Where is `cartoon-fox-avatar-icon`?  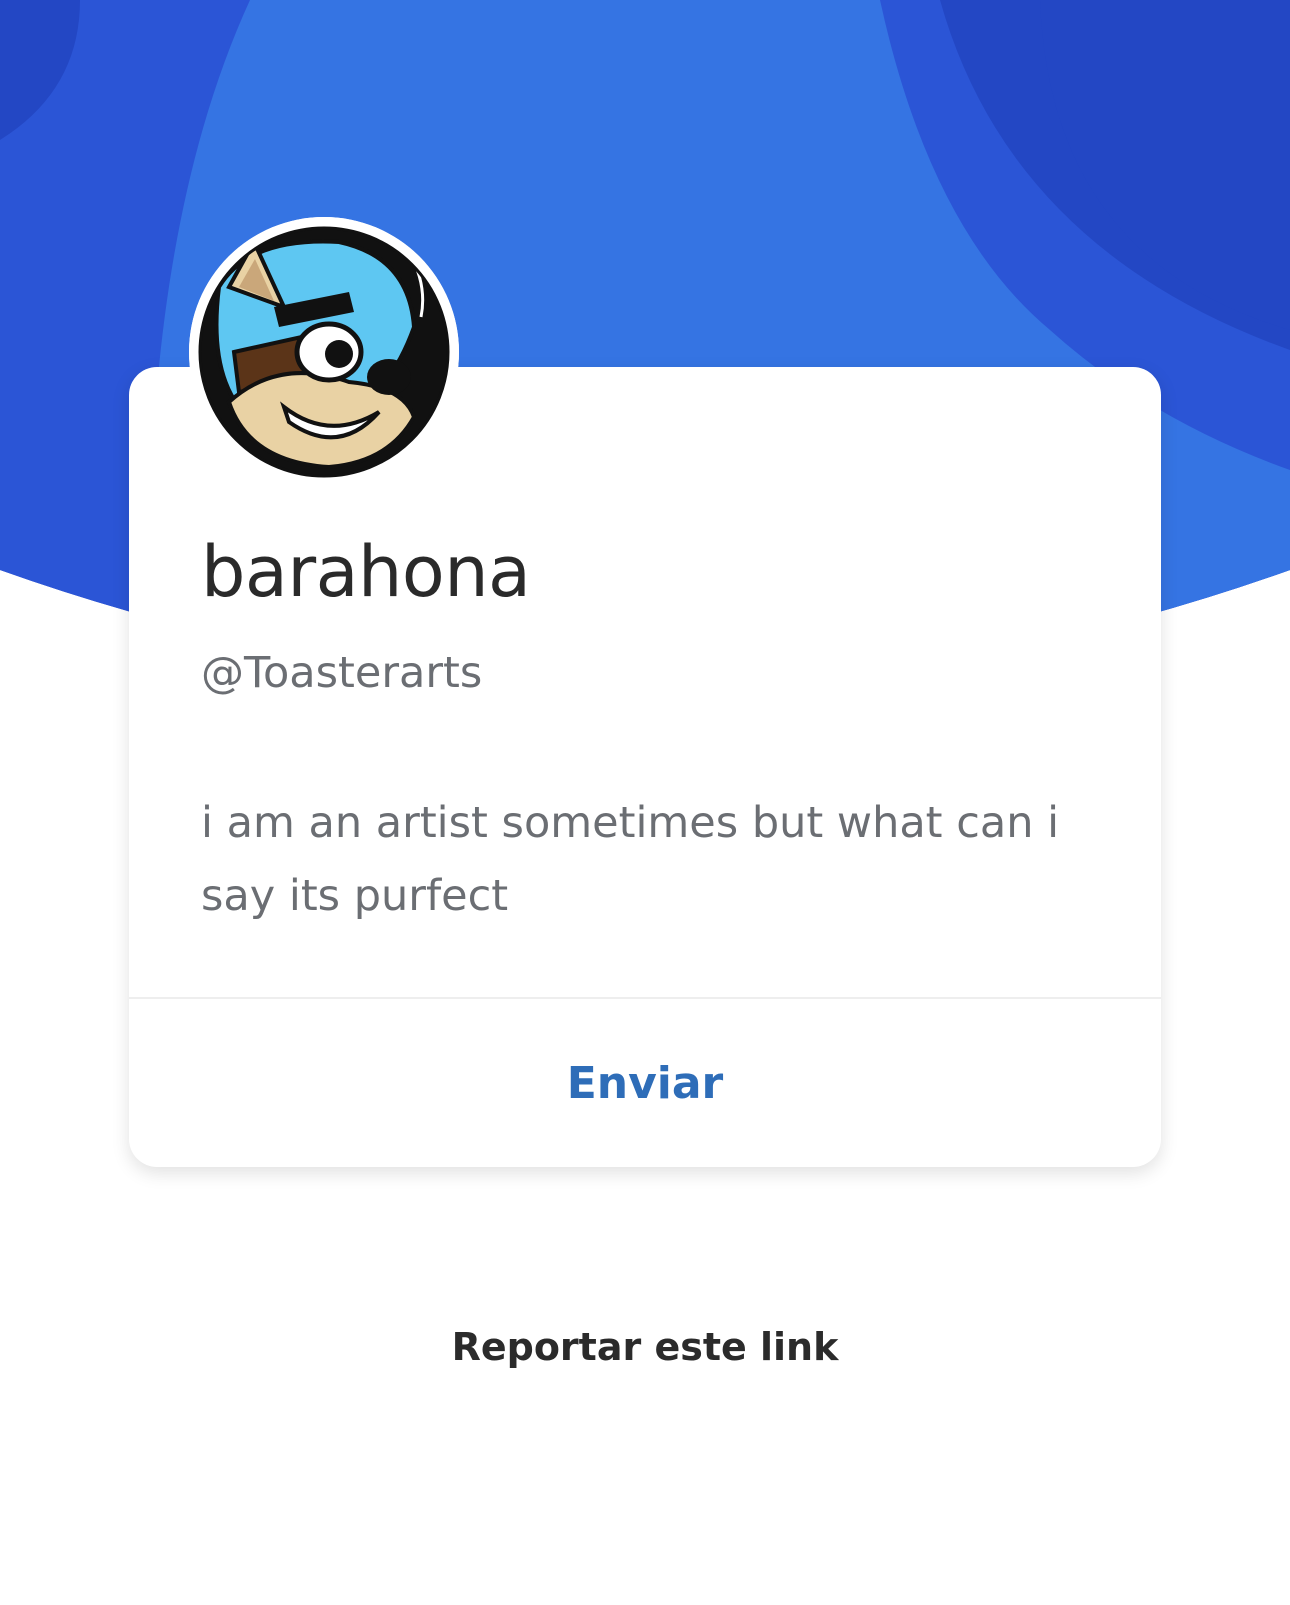
cartoon-fox-avatar-icon is located at coordinates (324, 352).